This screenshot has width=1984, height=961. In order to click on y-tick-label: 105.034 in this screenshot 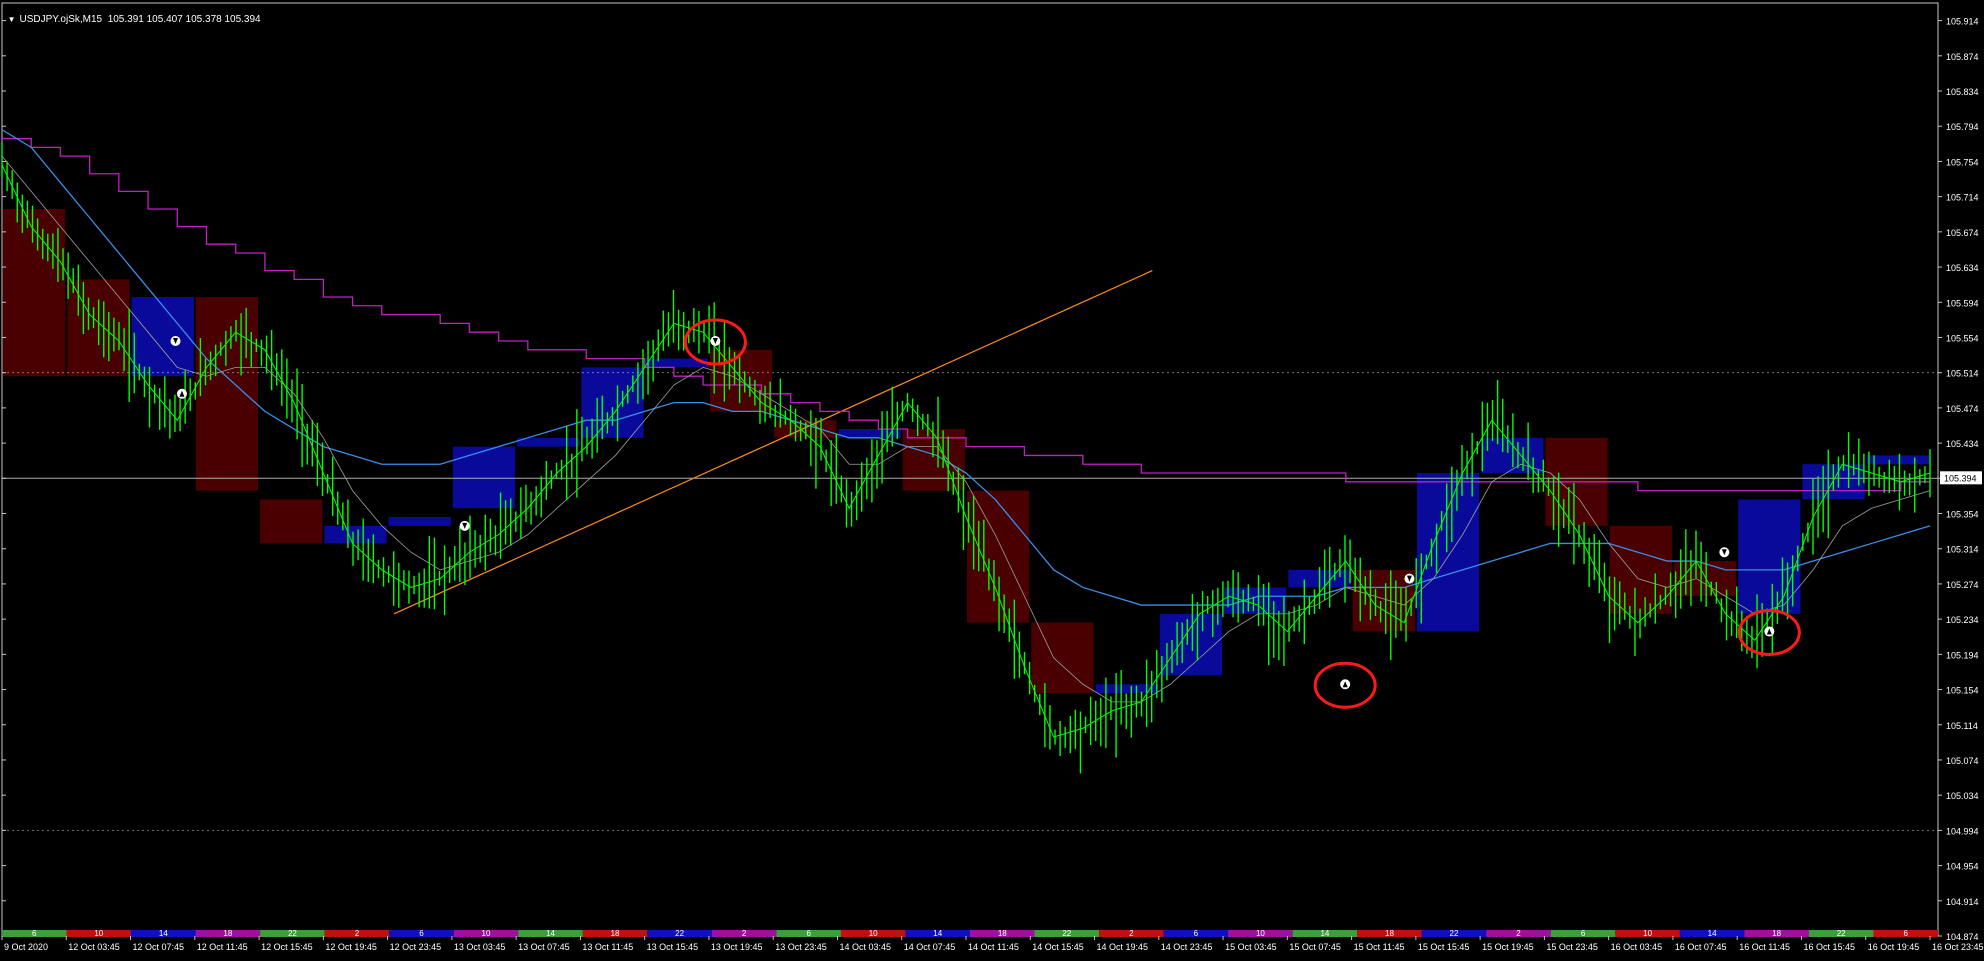, I will do `click(1962, 796)`.